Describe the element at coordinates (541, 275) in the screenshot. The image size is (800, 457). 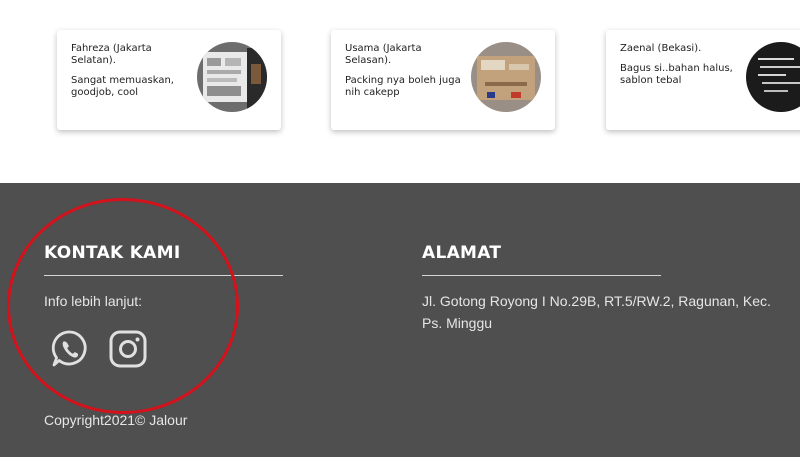
I see `address-divider` at that location.